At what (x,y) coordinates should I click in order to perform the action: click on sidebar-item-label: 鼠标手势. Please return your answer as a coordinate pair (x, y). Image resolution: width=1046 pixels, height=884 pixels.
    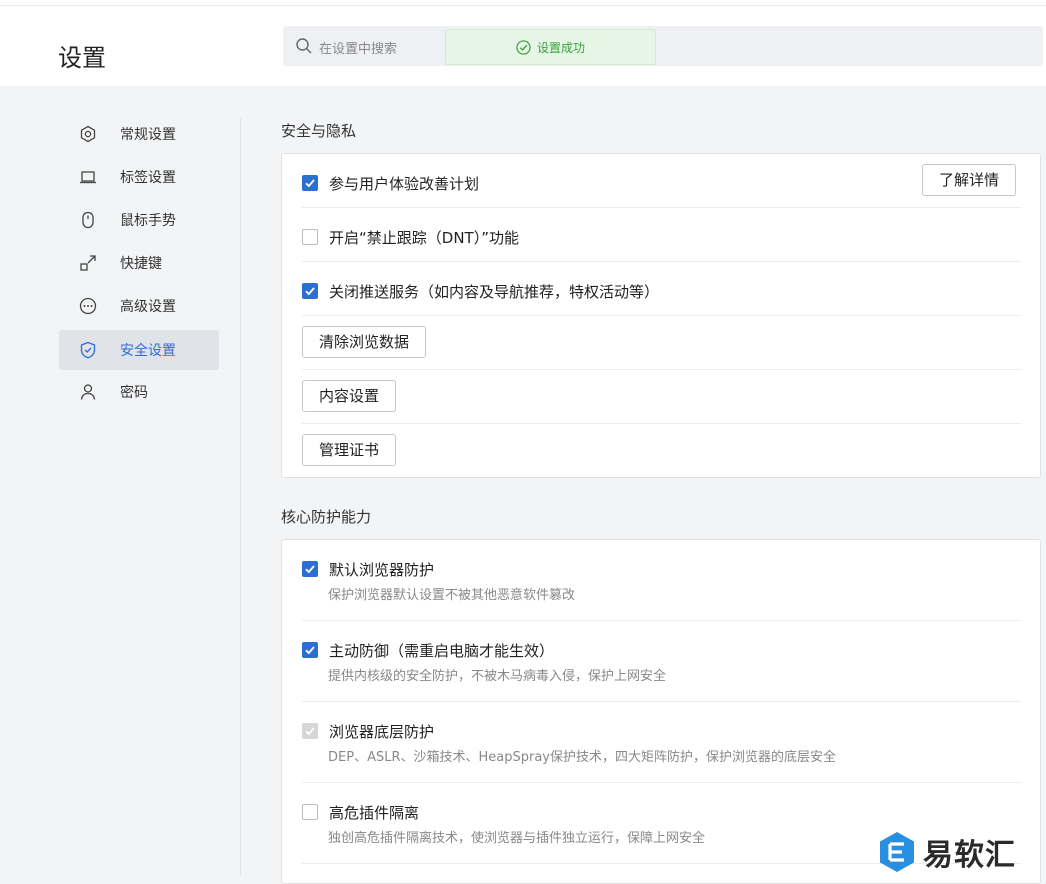
    Looking at the image, I should click on (148, 221).